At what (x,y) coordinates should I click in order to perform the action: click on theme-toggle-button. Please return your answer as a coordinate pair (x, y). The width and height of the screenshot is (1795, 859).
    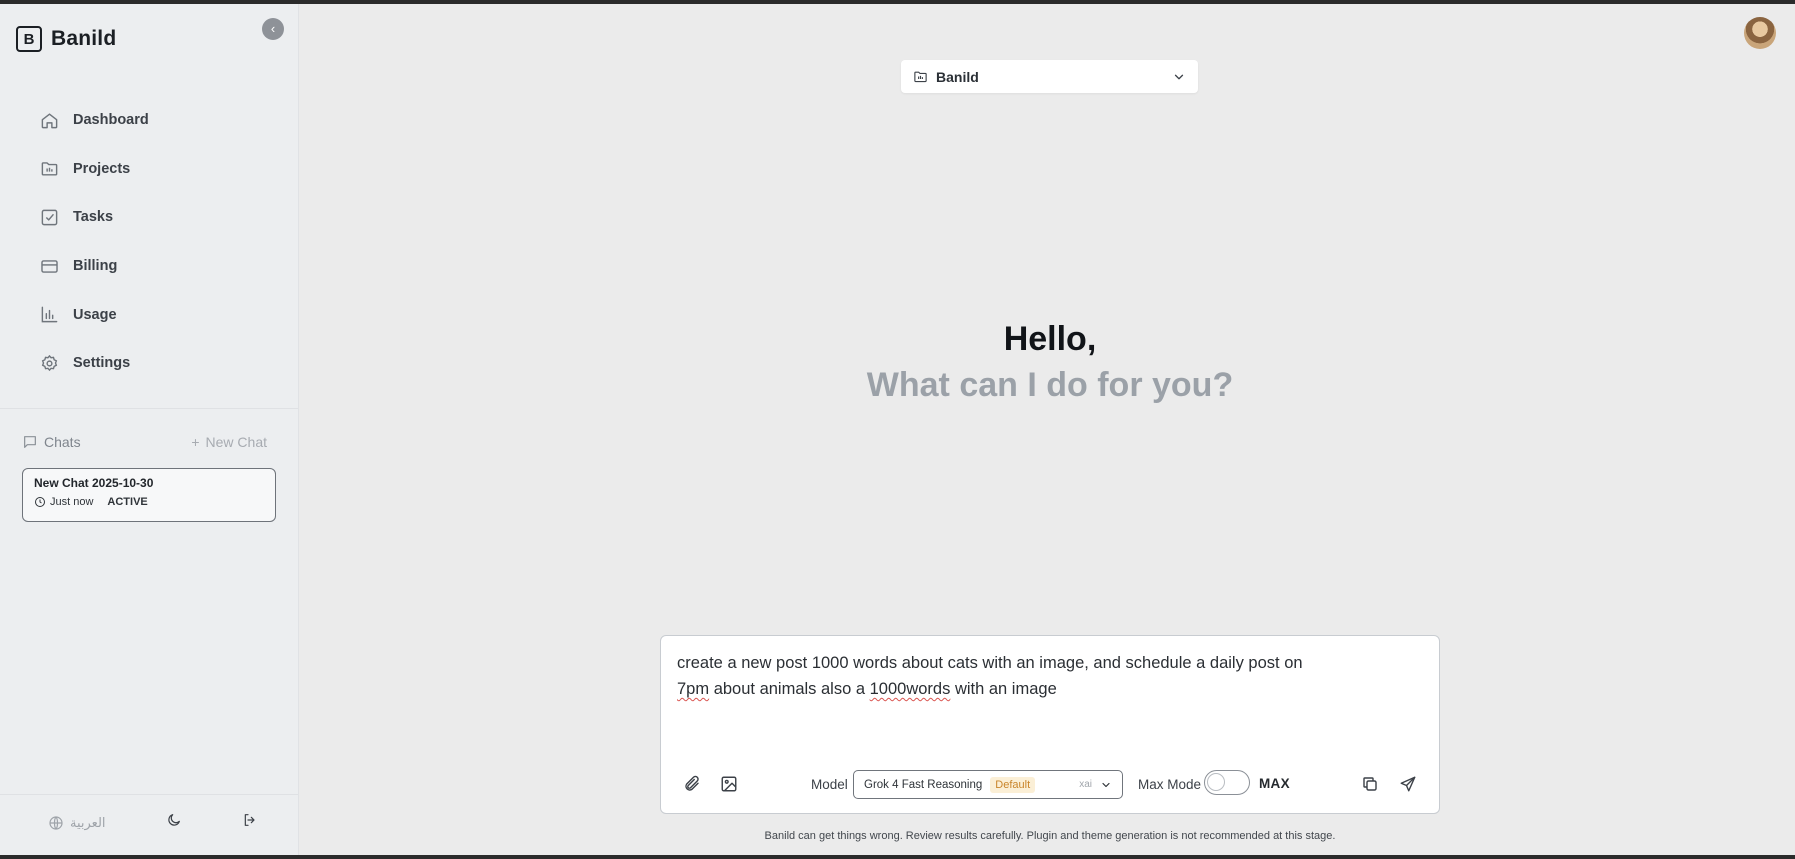
    Looking at the image, I should click on (174, 822).